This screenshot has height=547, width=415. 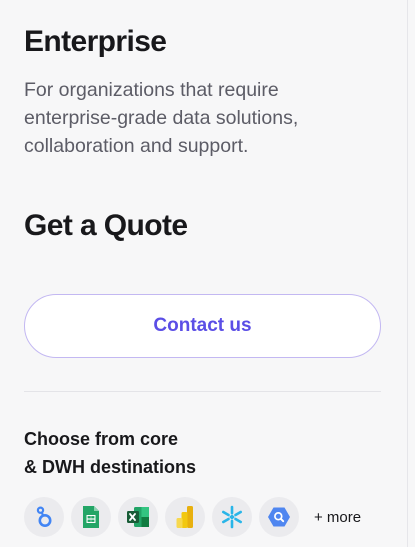 I want to click on card-edge, so click(x=407, y=273).